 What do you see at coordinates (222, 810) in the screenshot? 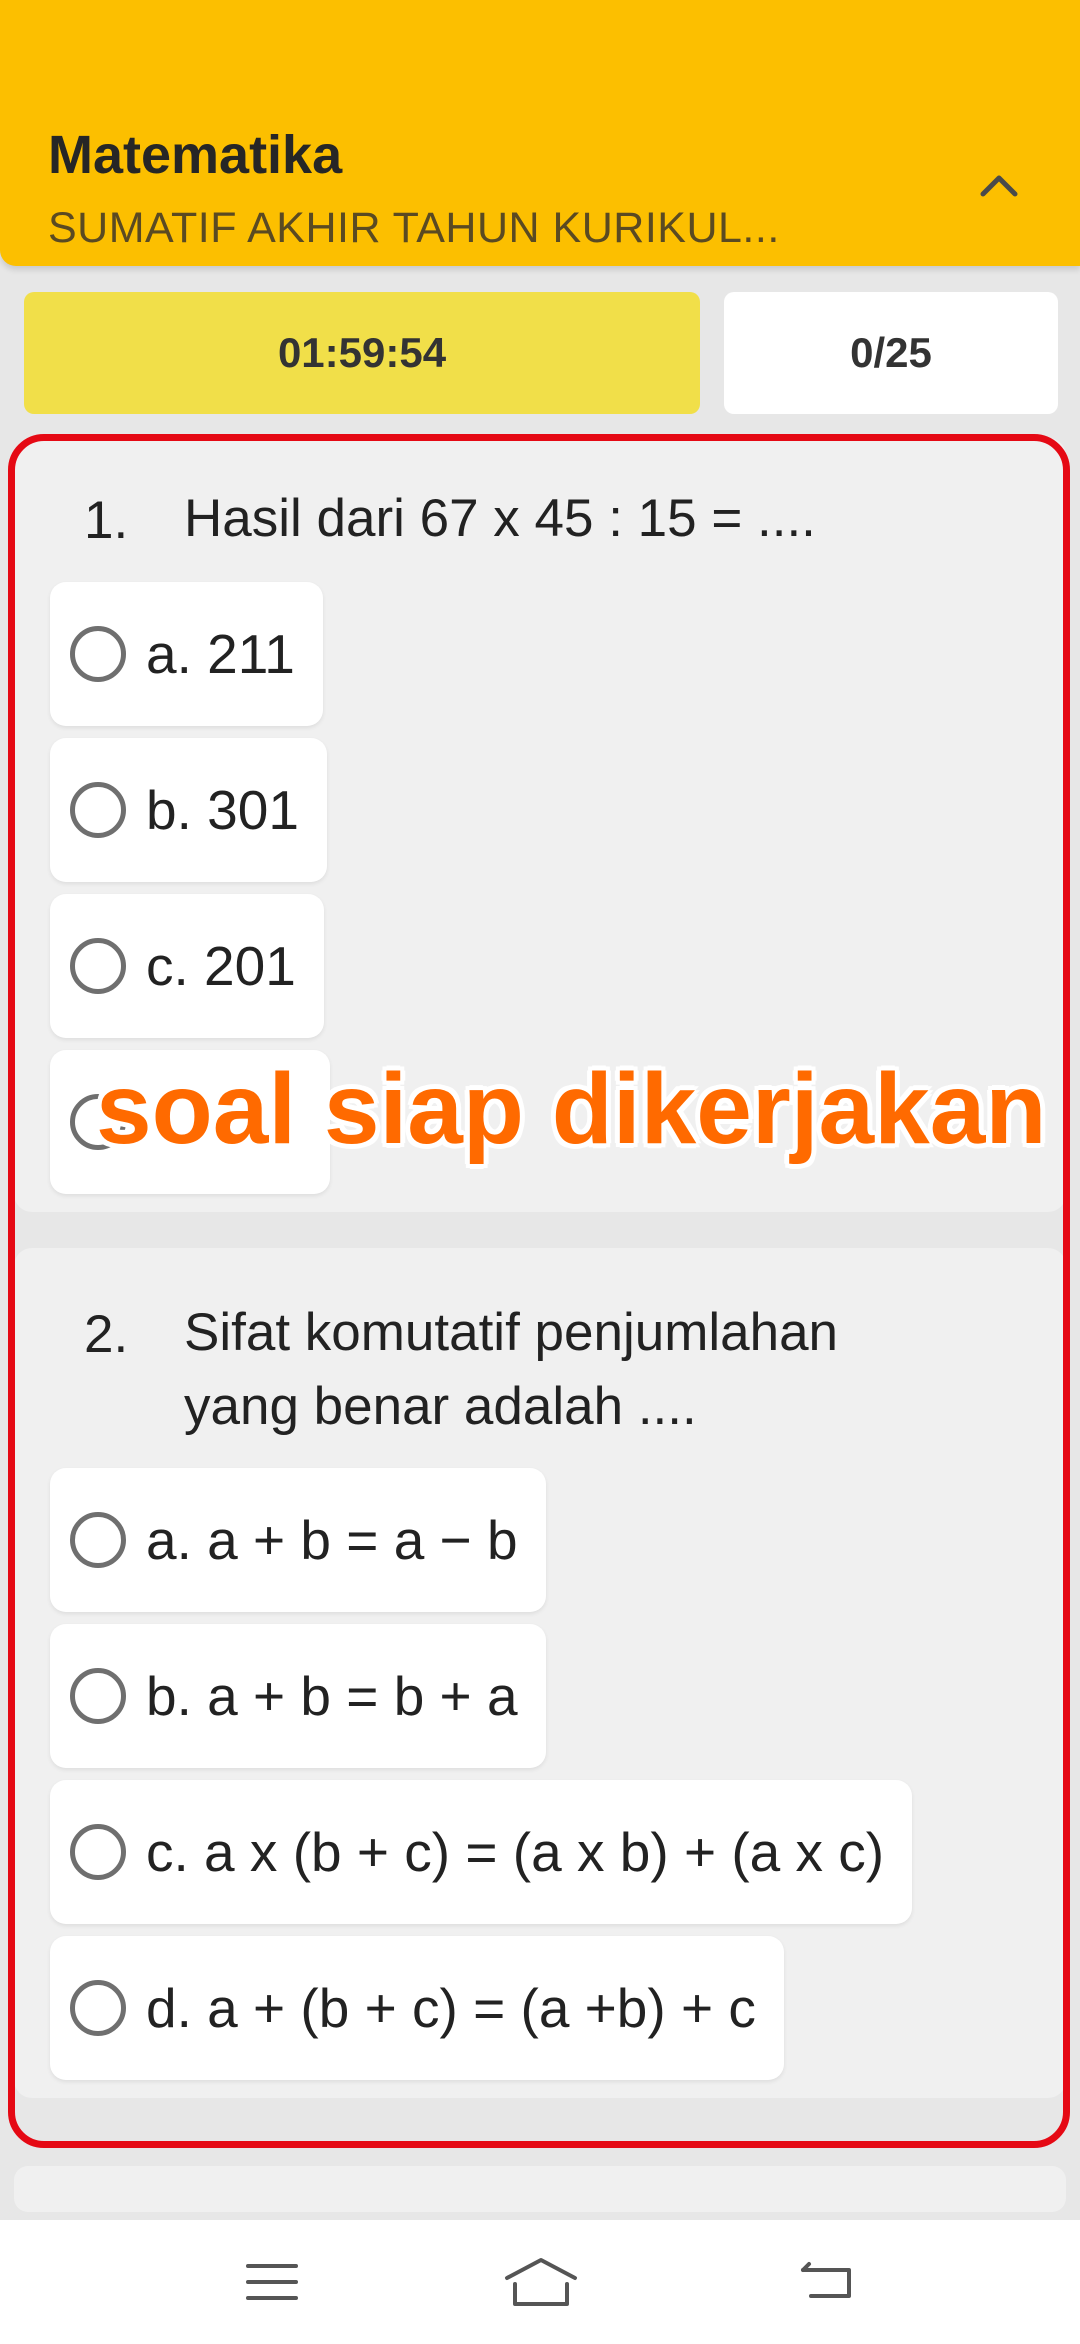
I see `option-label: b. 301` at bounding box center [222, 810].